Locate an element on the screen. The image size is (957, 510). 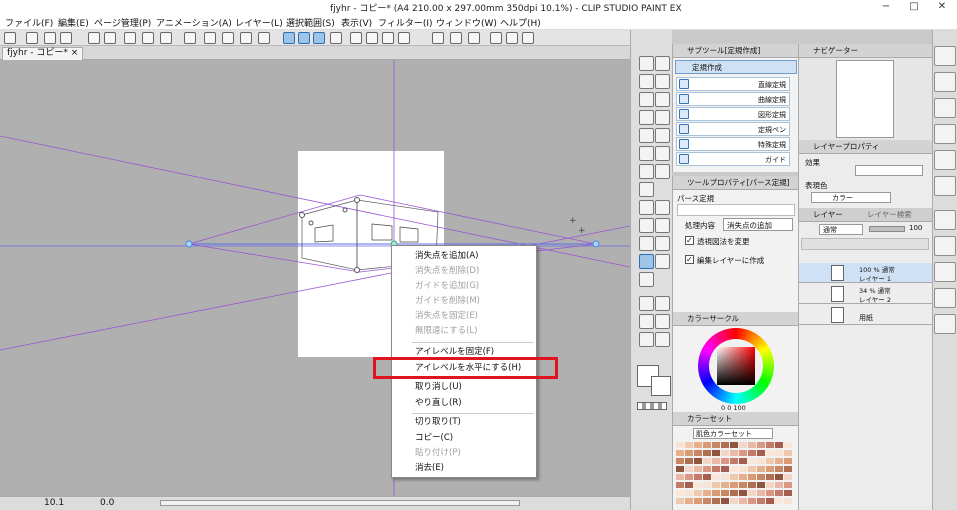
ruler-tool-icon is located at coordinates (646, 261).